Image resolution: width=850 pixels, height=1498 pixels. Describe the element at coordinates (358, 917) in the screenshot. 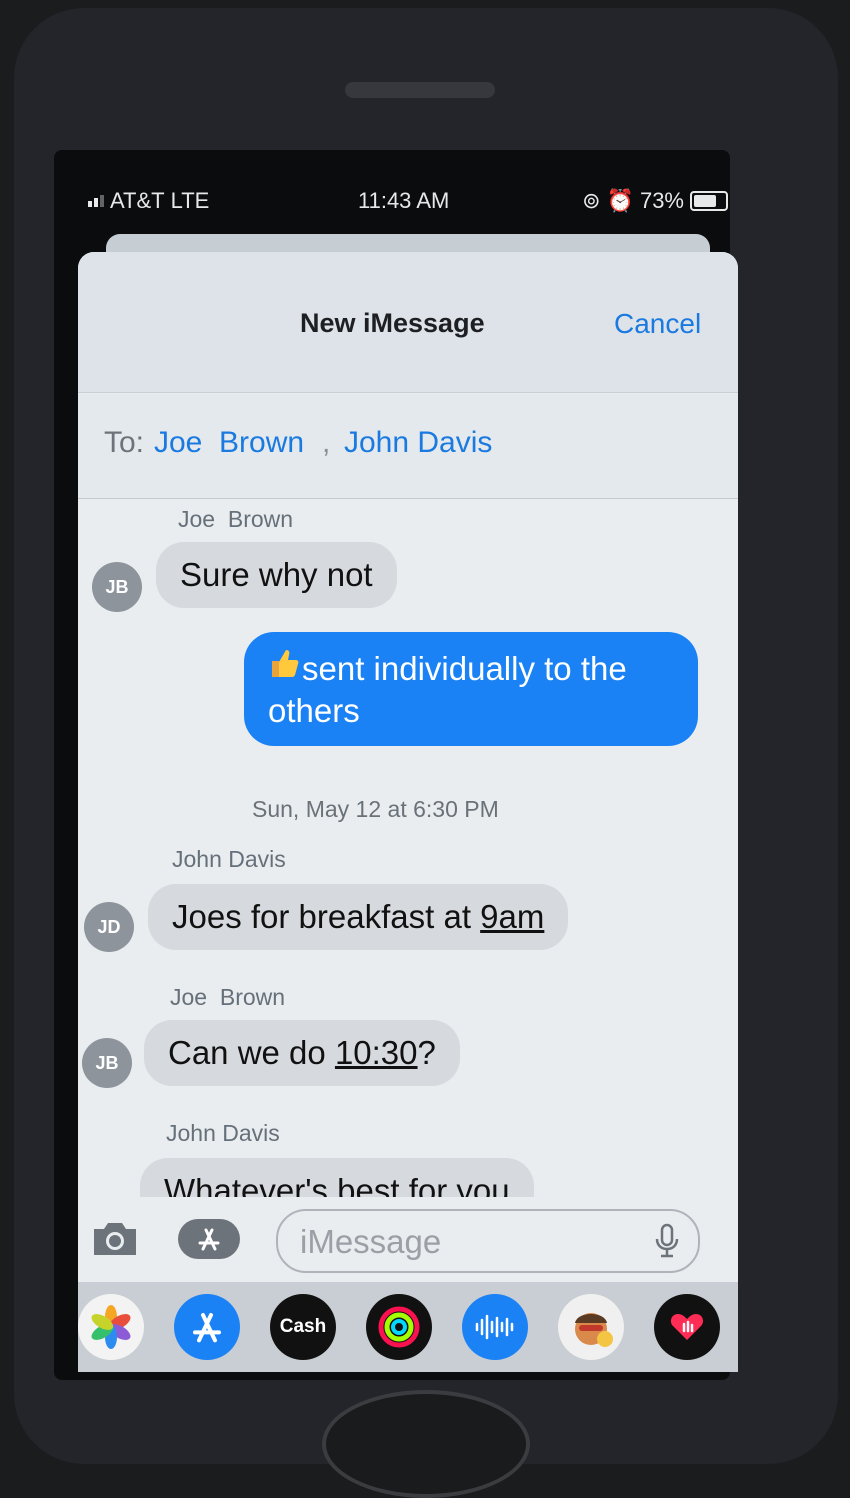

I see `incoming-message-bubble: Joes for breakfast at 9am` at that location.